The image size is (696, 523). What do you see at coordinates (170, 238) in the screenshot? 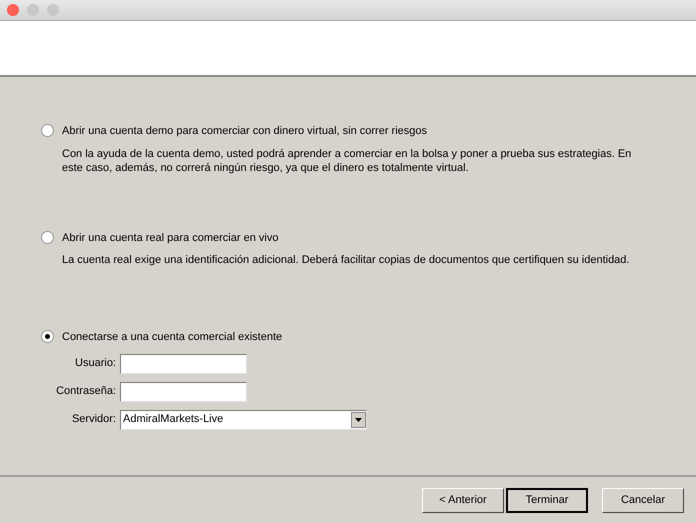
I see `option-label: Abrir una cuenta real para comerciar en vivo` at bounding box center [170, 238].